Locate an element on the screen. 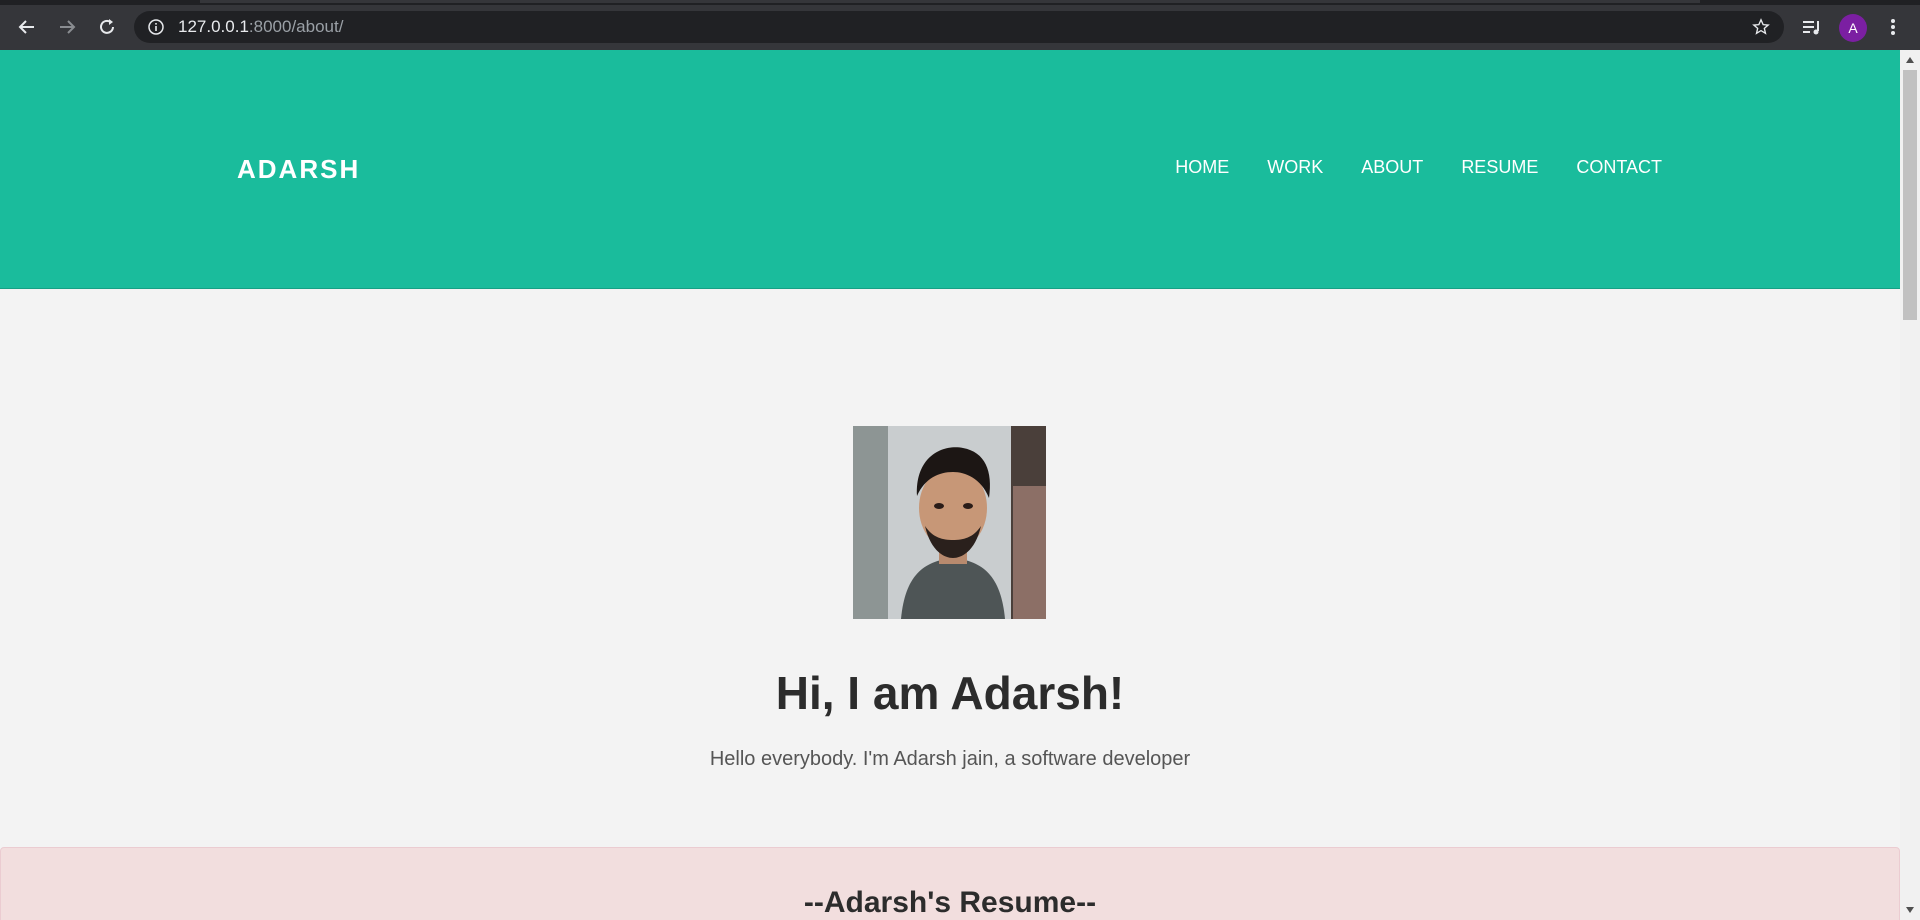  reload-icon is located at coordinates (107, 26).